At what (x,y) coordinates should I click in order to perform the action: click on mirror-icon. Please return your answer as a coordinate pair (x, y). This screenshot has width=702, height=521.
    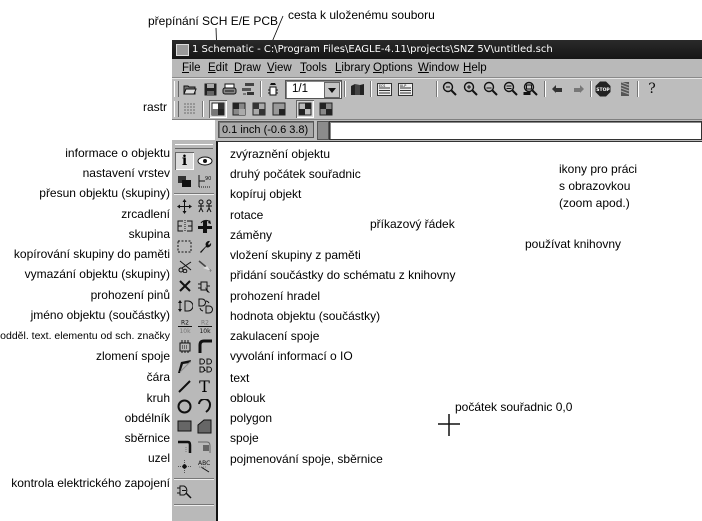
    Looking at the image, I should click on (184, 226).